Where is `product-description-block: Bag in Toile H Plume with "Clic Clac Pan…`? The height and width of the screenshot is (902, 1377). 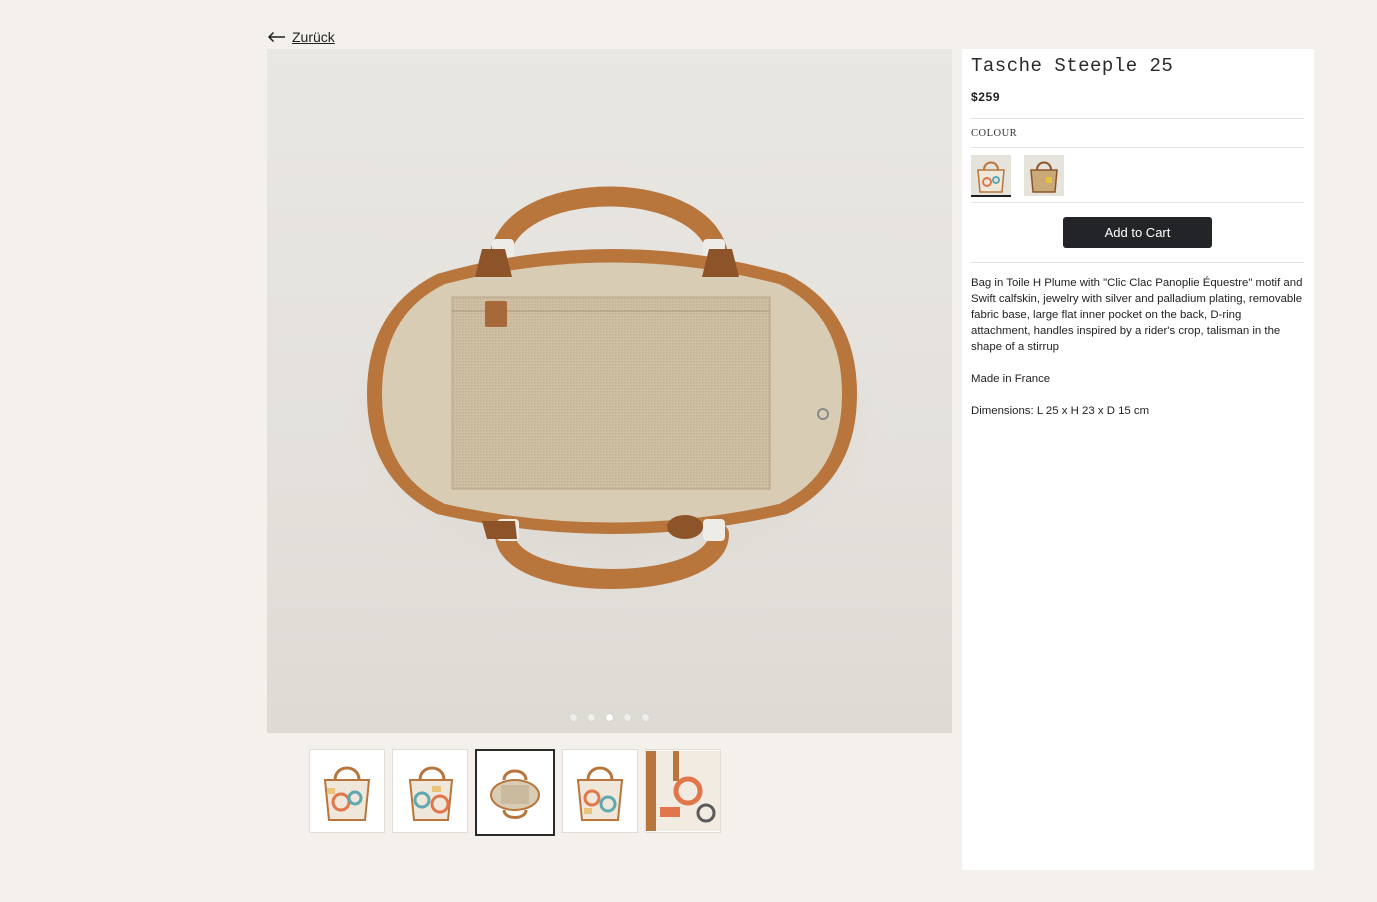 product-description-block: Bag in Toile H Plume with "Clic Clac Pan… is located at coordinates (1137, 347).